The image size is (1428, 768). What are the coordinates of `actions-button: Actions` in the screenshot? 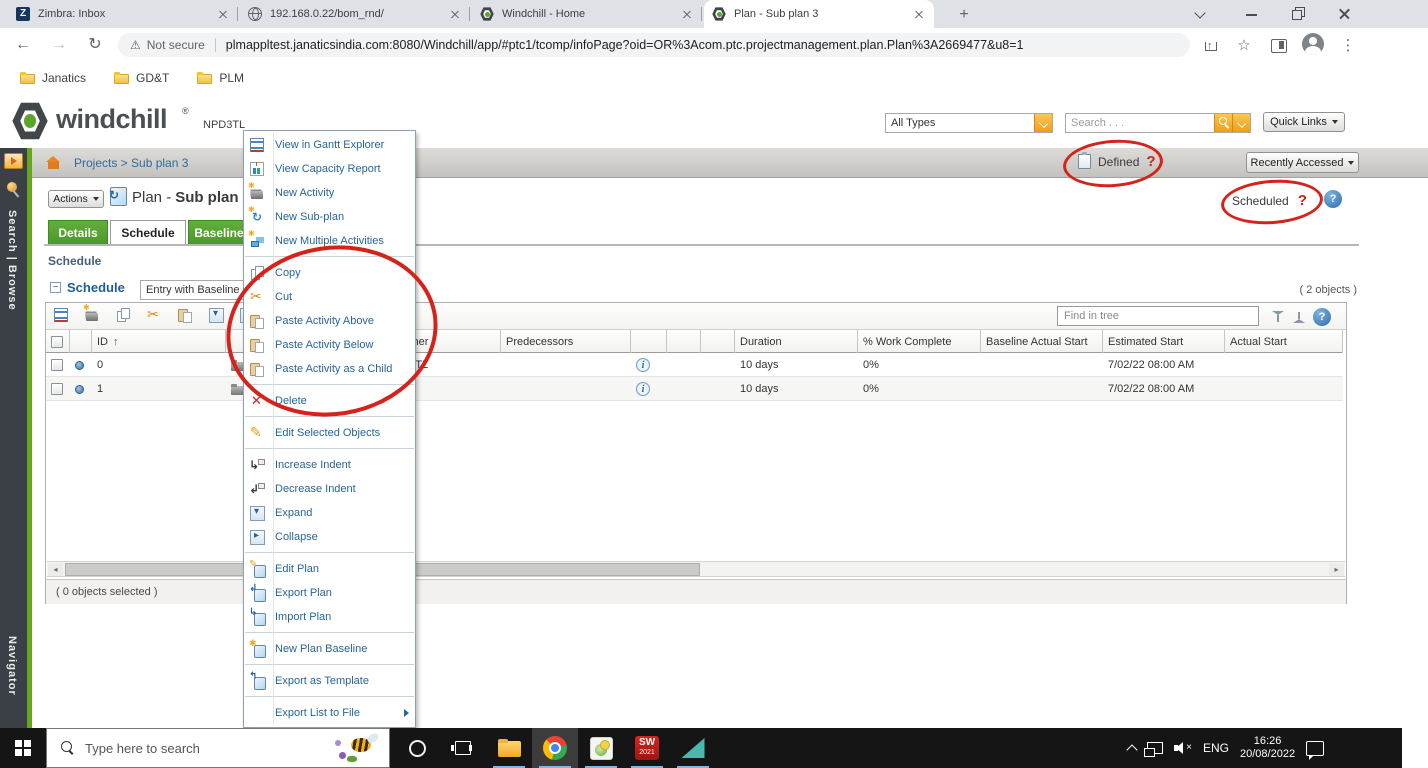 It's located at (76, 199).